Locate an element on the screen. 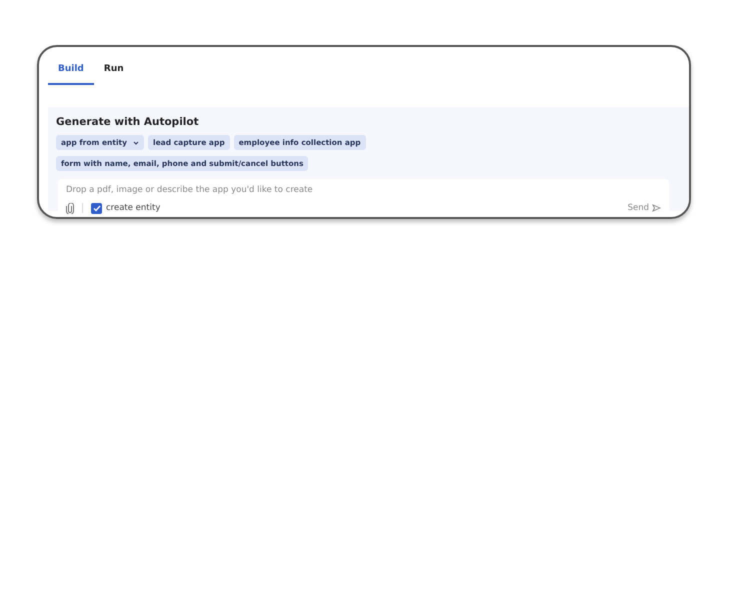 Image resolution: width=733 pixels, height=600 pixels. paperclip-icon is located at coordinates (70, 208).